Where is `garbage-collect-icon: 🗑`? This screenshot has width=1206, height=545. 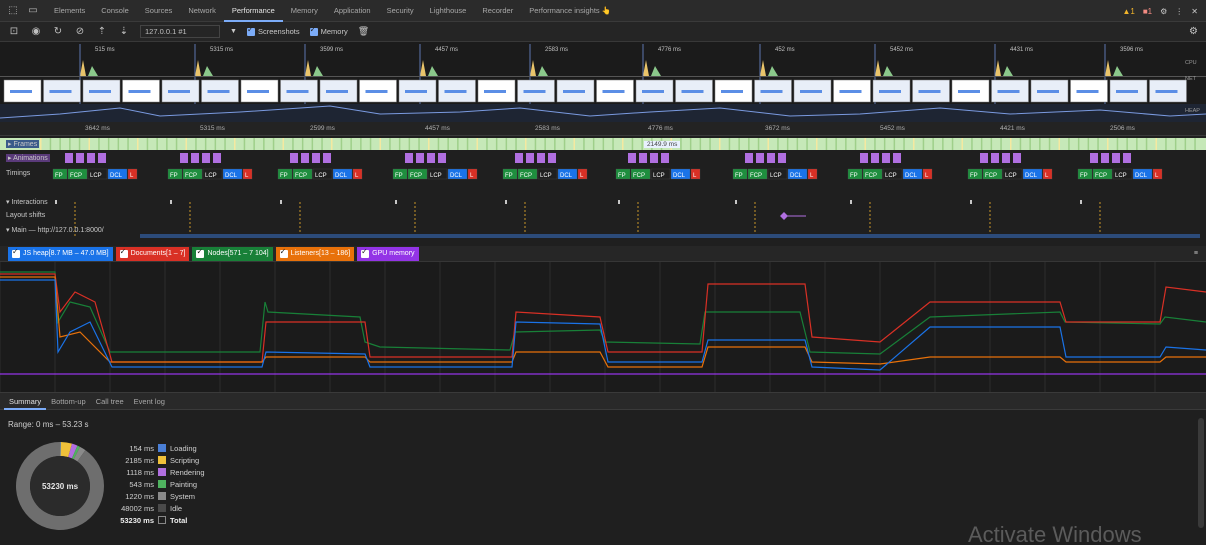
garbage-collect-icon: 🗑 is located at coordinates (363, 31).